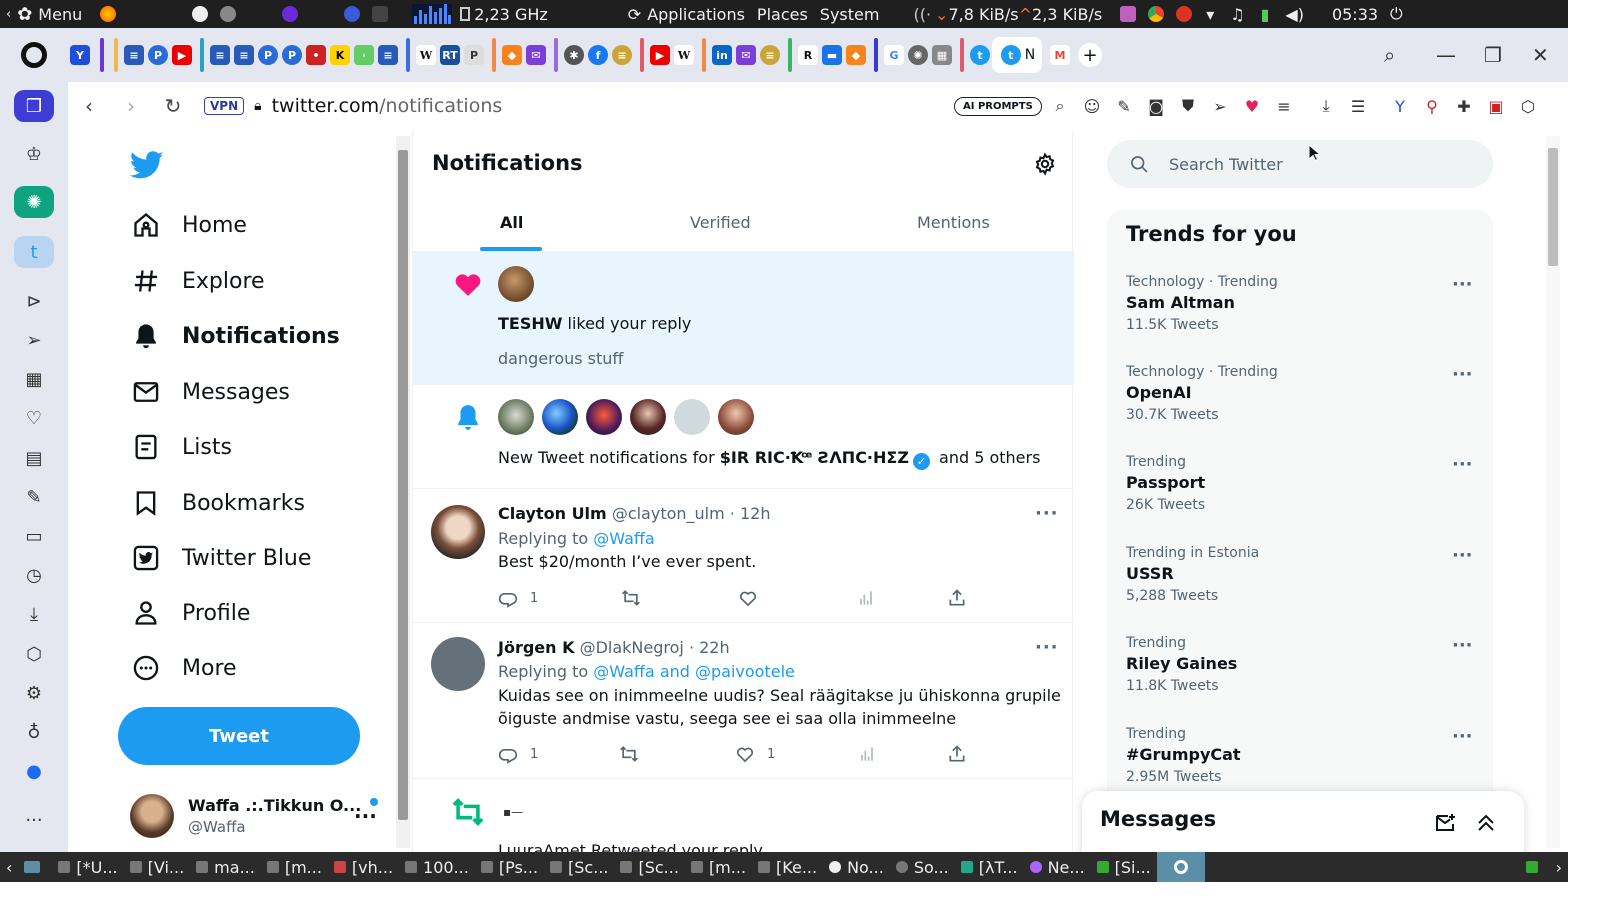 This screenshot has width=1600, height=900. Describe the element at coordinates (1493, 55) in the screenshot. I see `restore-icon: ❐` at that location.